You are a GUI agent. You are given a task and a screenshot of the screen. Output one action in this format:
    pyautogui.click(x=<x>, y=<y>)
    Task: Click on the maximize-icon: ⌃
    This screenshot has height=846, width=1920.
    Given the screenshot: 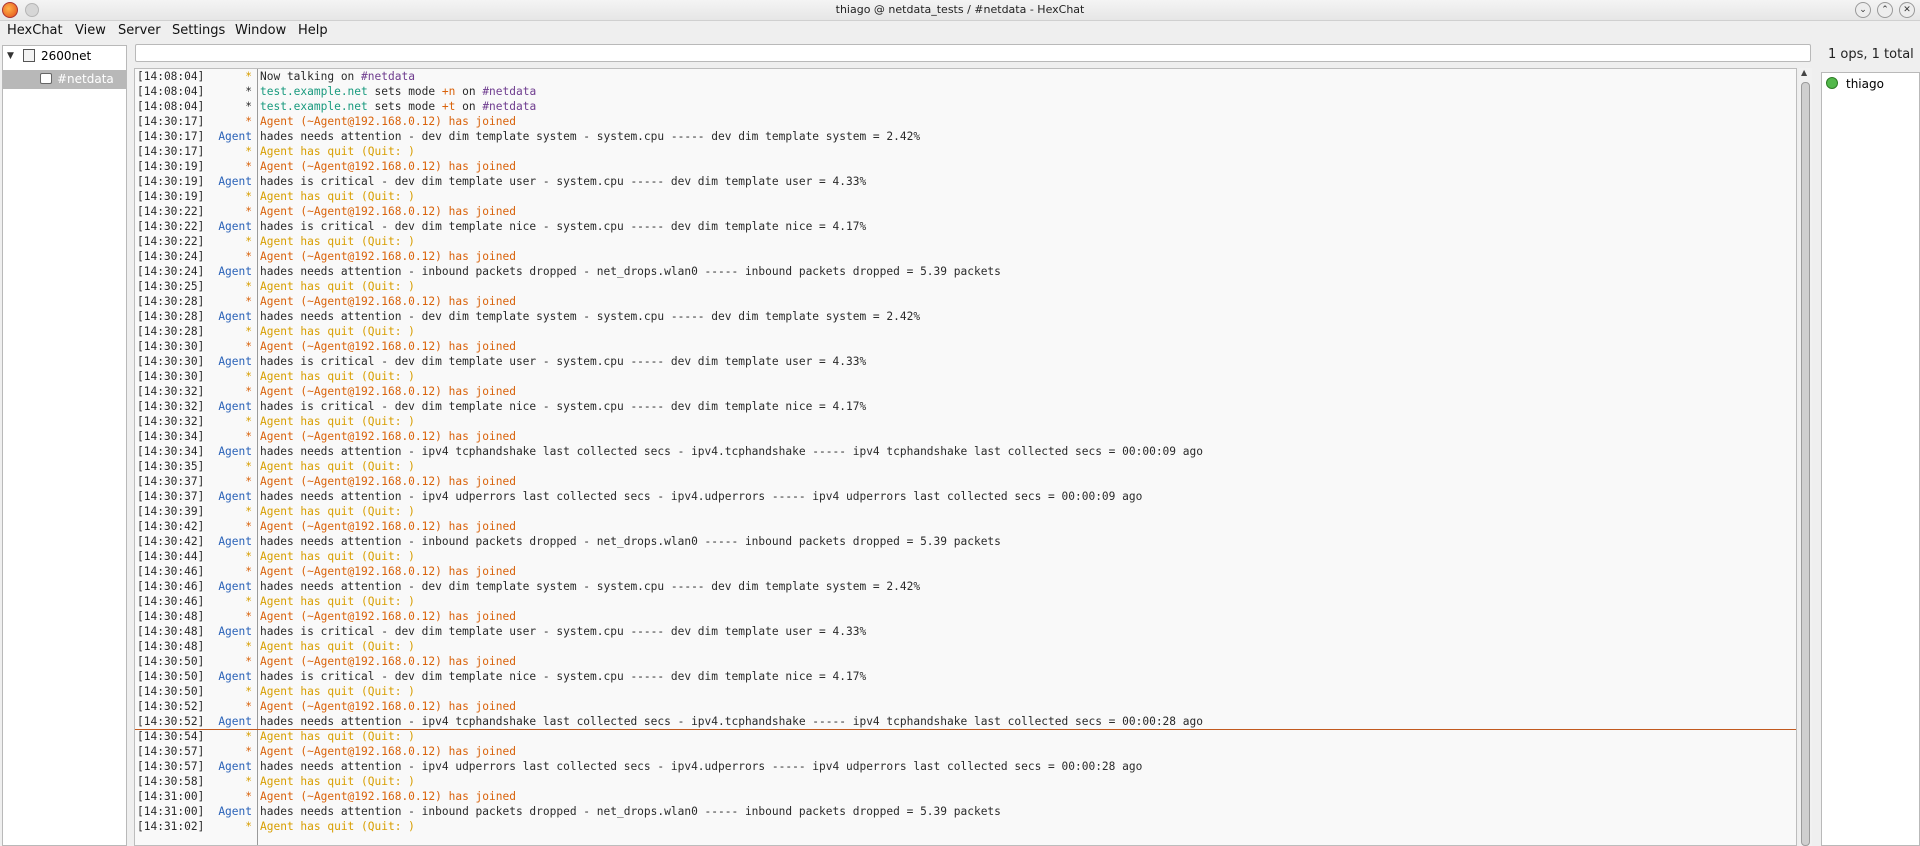 What is the action you would take?
    pyautogui.click(x=1885, y=10)
    